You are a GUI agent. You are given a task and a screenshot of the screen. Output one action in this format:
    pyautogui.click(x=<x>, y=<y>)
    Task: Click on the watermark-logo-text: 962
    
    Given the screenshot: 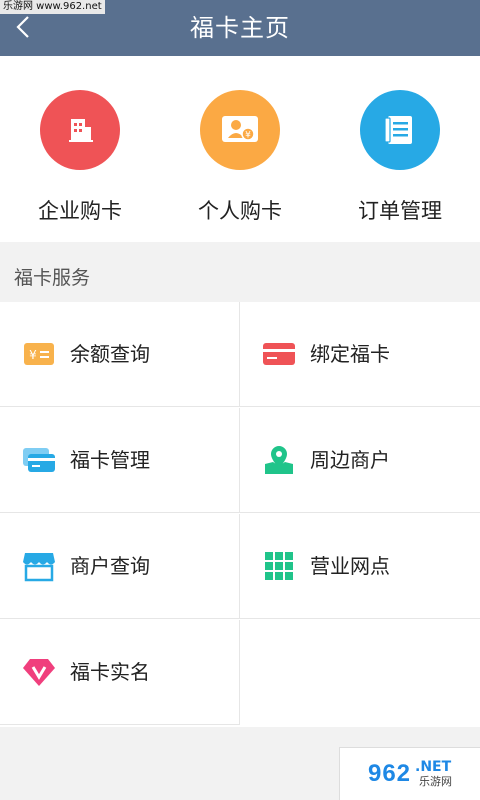 What is the action you would take?
    pyautogui.click(x=389, y=773)
    